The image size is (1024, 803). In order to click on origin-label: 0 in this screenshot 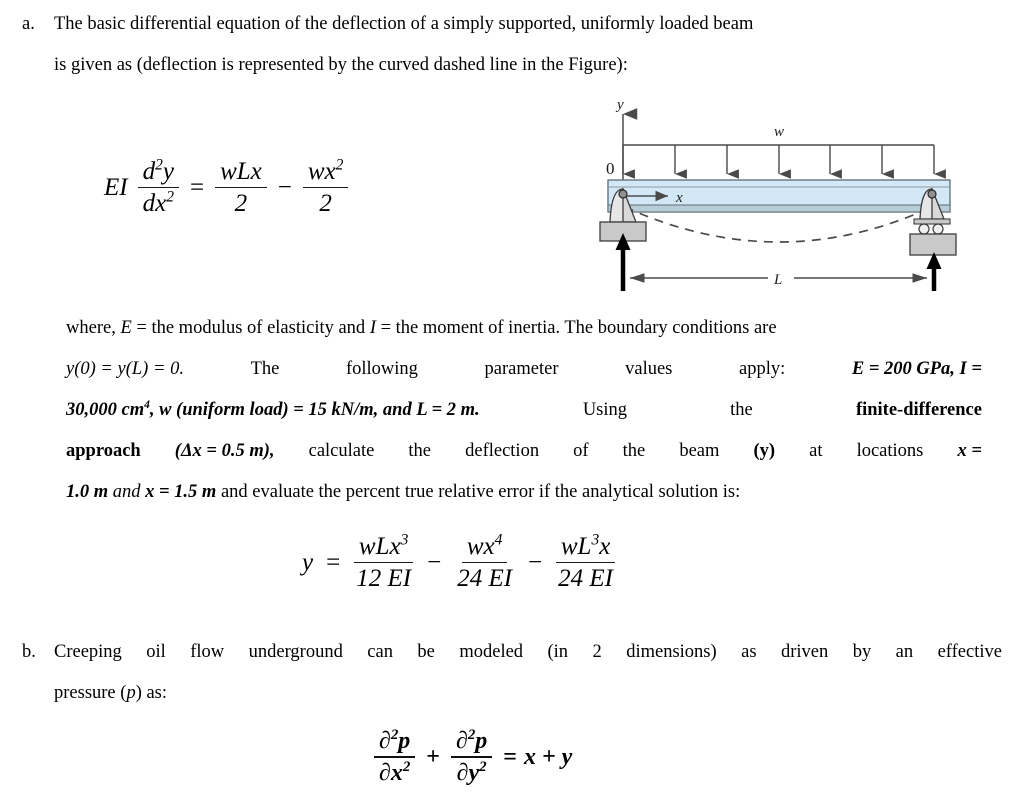, I will do `click(610, 168)`.